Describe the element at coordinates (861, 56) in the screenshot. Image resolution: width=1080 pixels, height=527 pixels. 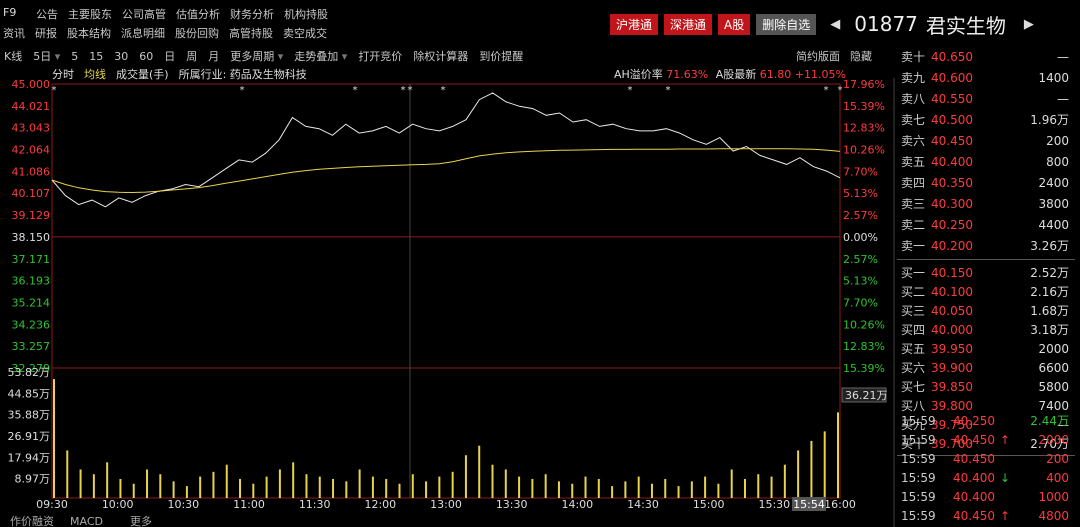
I see `hide-button: 隐藏` at that location.